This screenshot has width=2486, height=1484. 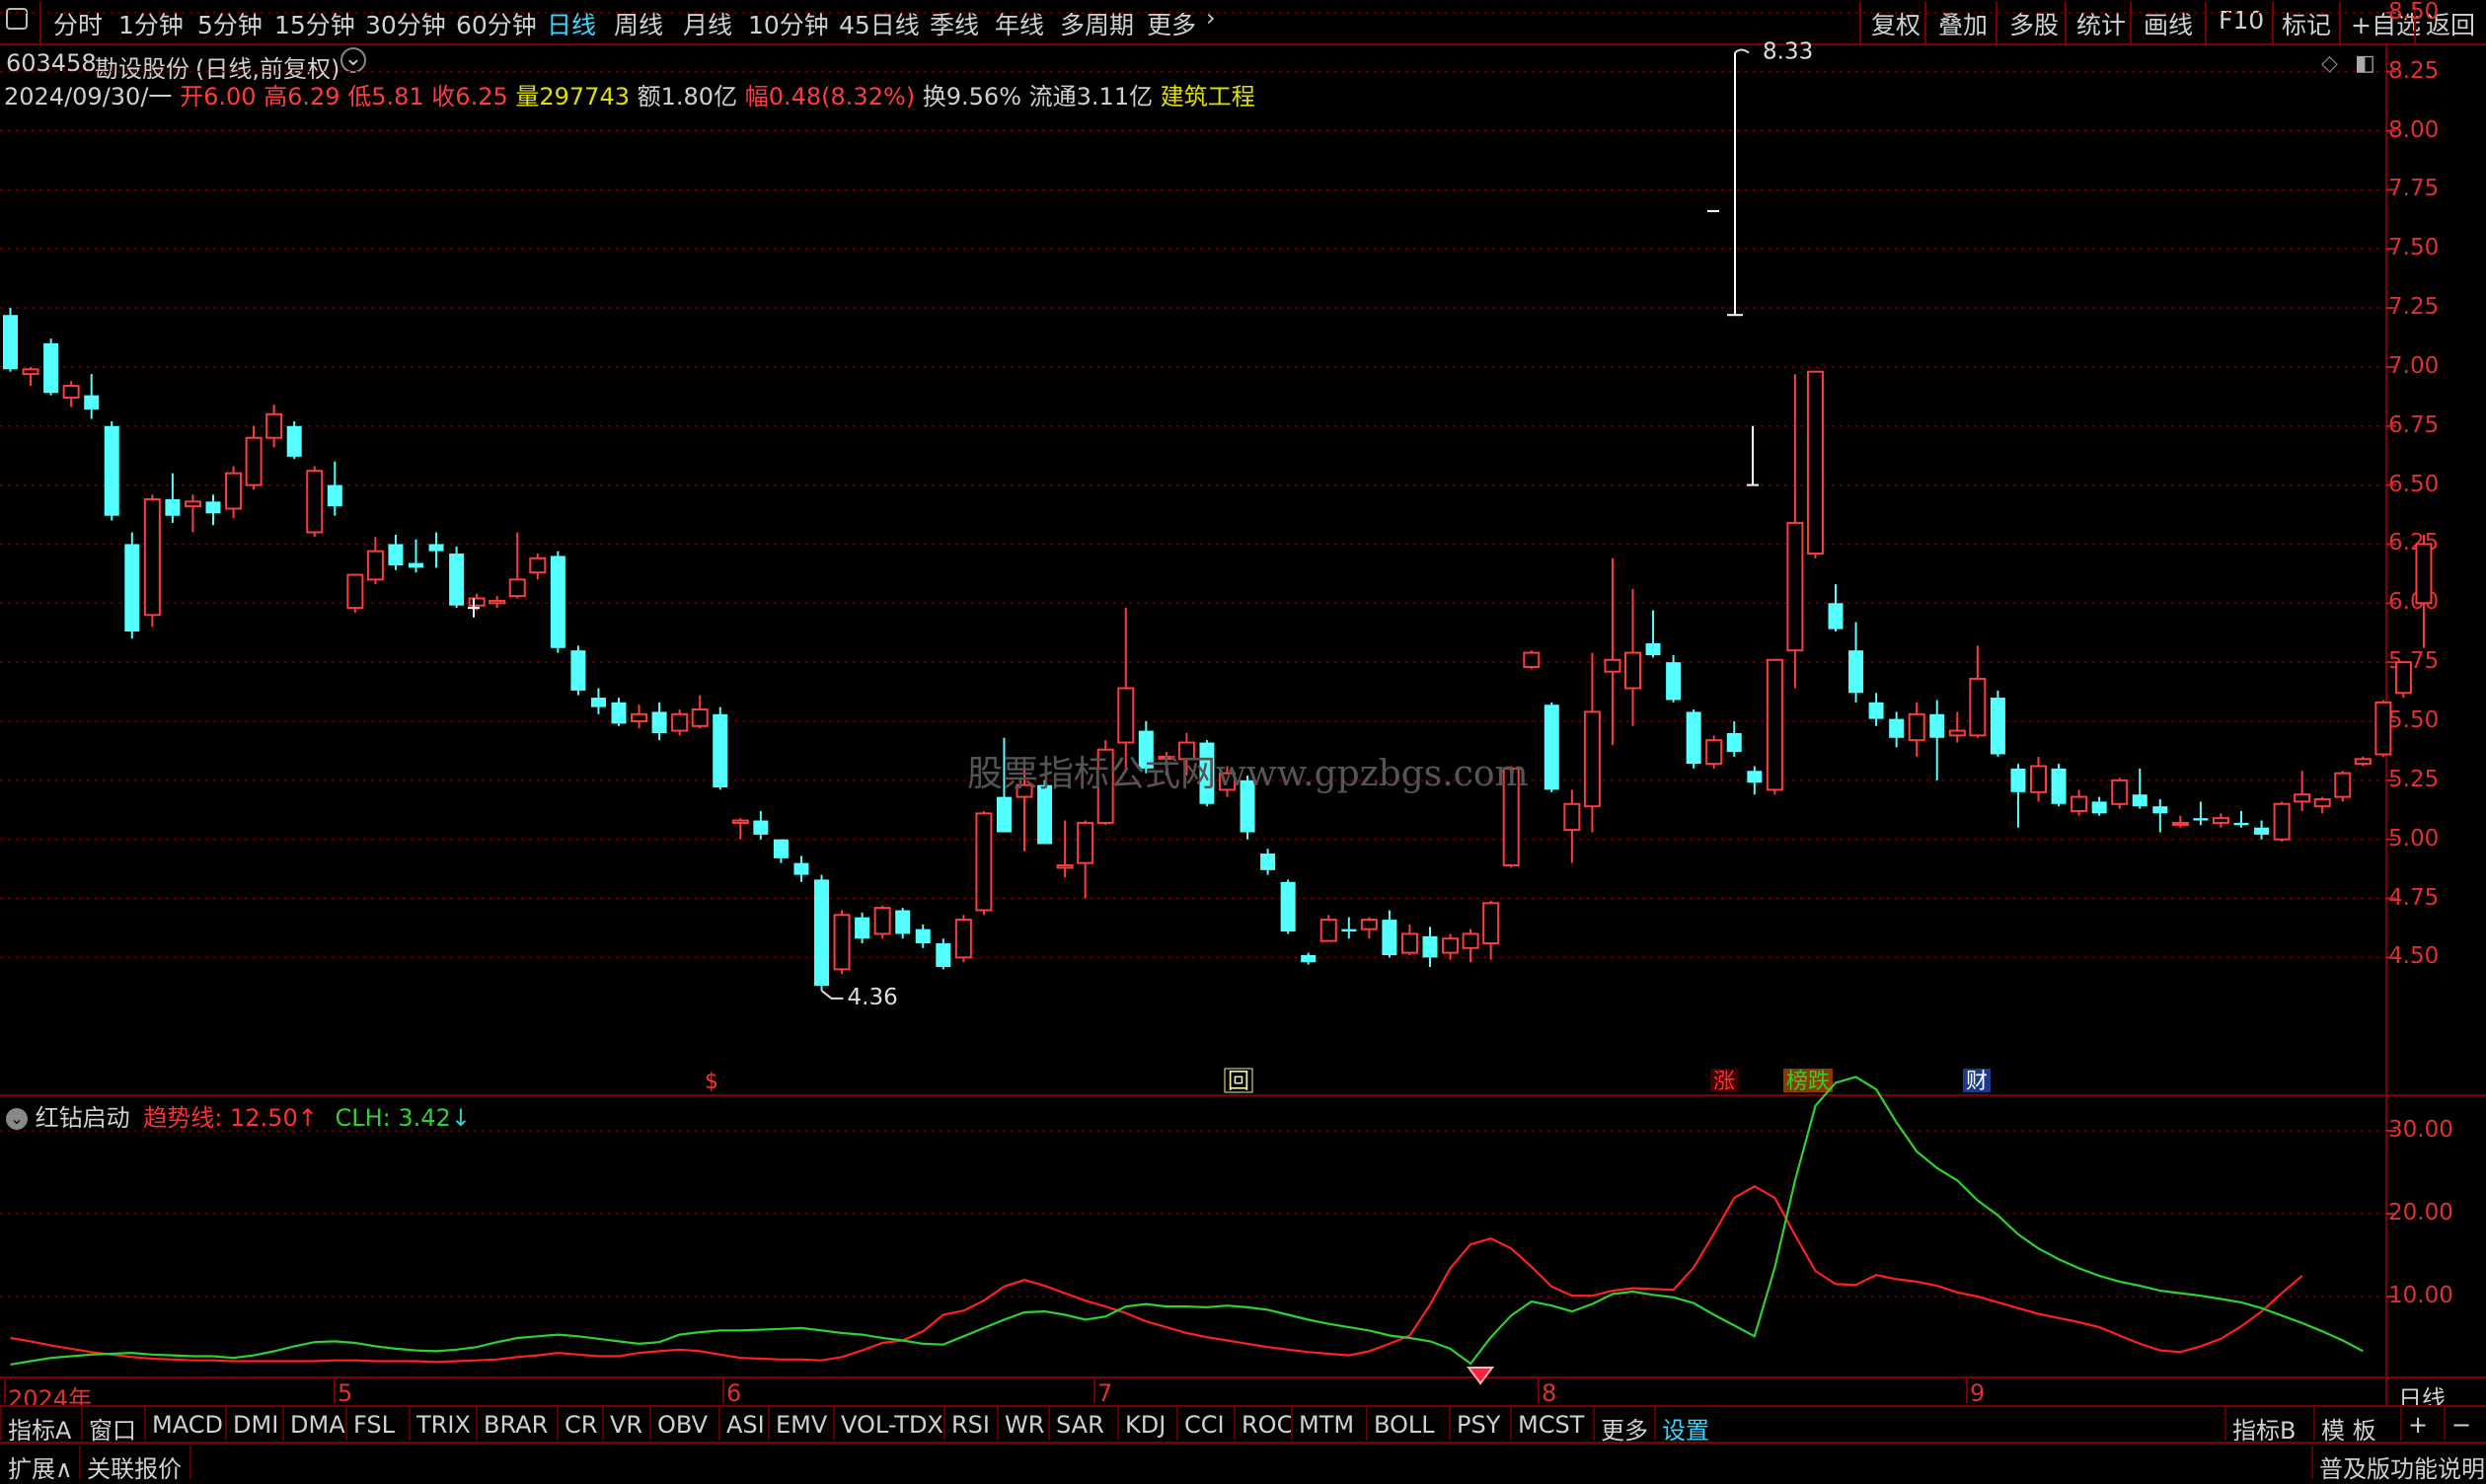 I want to click on indicator-tab-17: KDJ, so click(x=1145, y=1425).